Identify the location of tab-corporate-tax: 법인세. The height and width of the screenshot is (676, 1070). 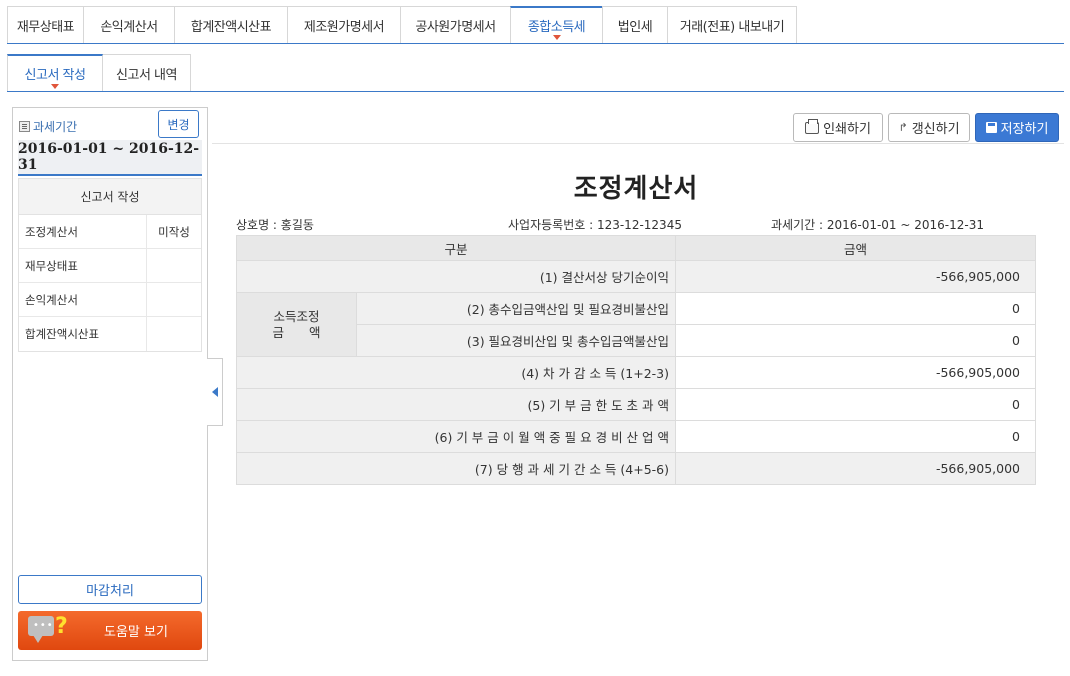
(634, 25).